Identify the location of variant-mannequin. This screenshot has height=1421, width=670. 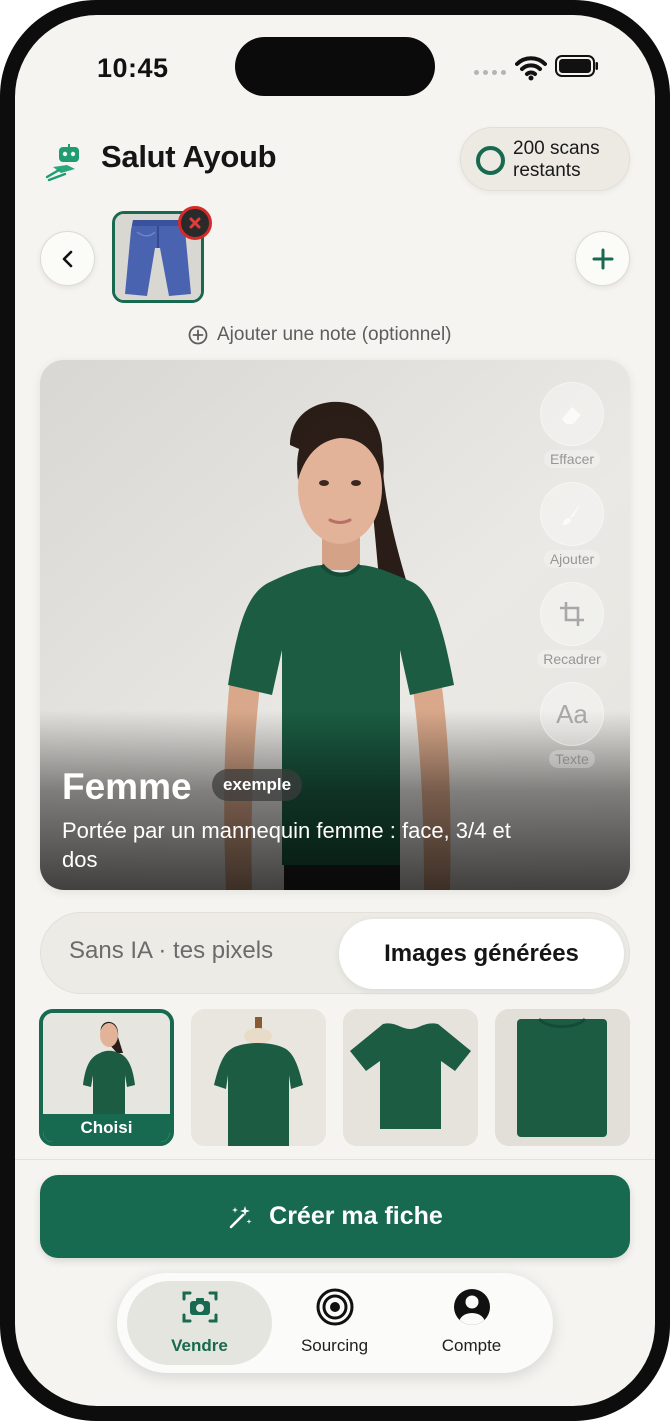
(258, 1077).